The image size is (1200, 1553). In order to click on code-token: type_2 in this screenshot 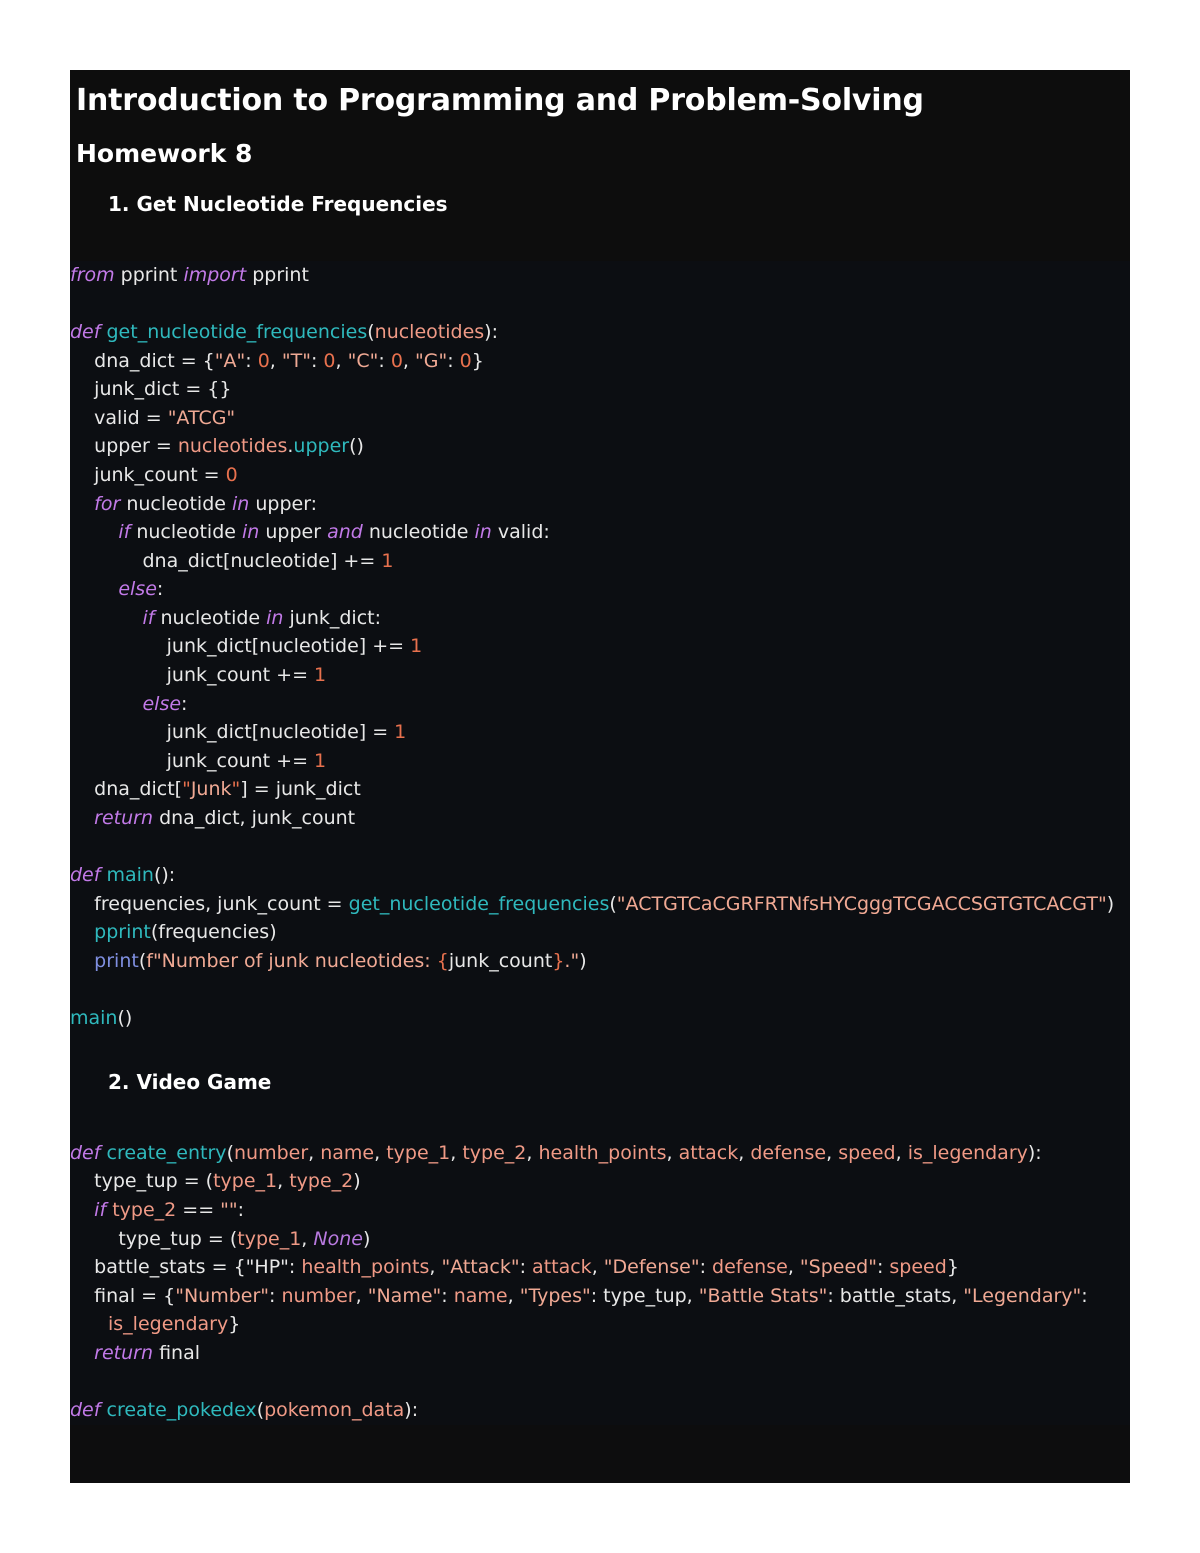, I will do `click(494, 1152)`.